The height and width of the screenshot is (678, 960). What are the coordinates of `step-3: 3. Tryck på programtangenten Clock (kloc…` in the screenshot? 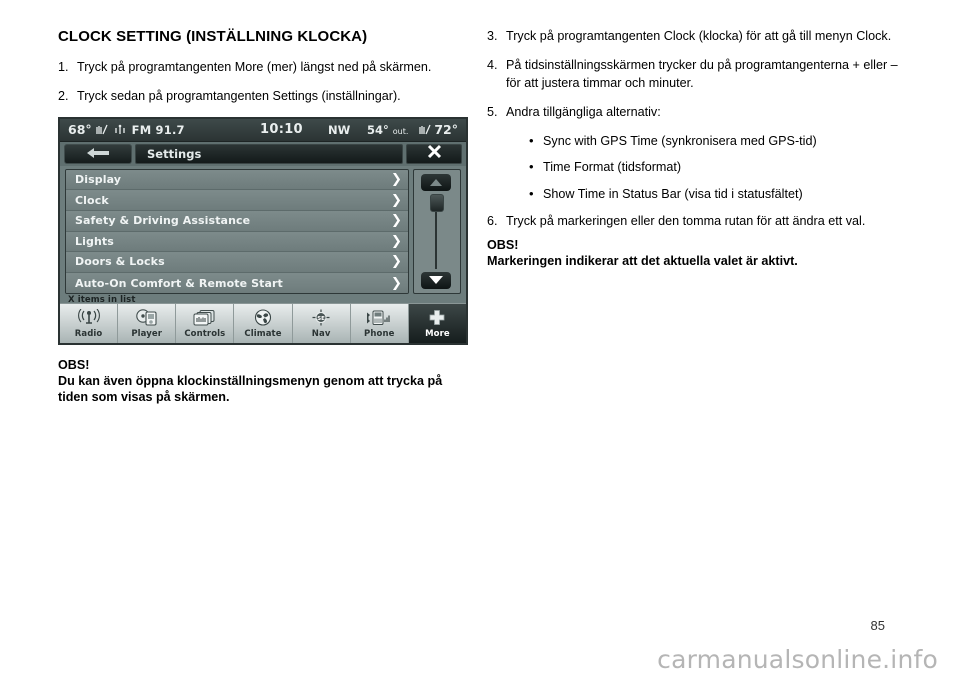 It's located at (693, 37).